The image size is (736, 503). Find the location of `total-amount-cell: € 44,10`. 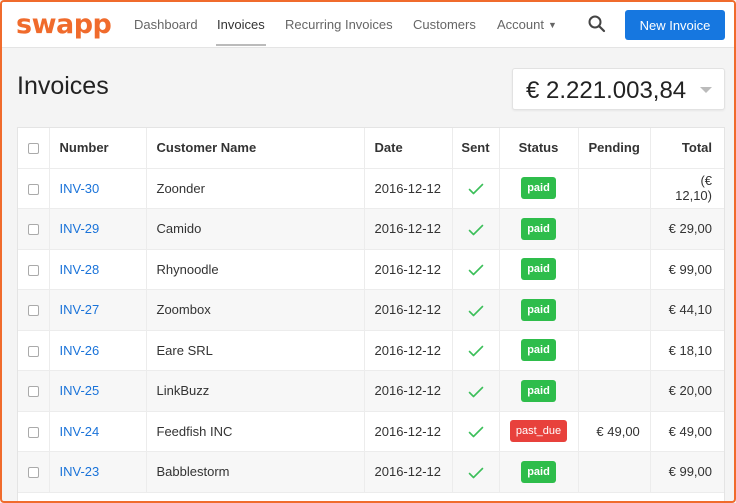

total-amount-cell: € 44,10 is located at coordinates (687, 310).